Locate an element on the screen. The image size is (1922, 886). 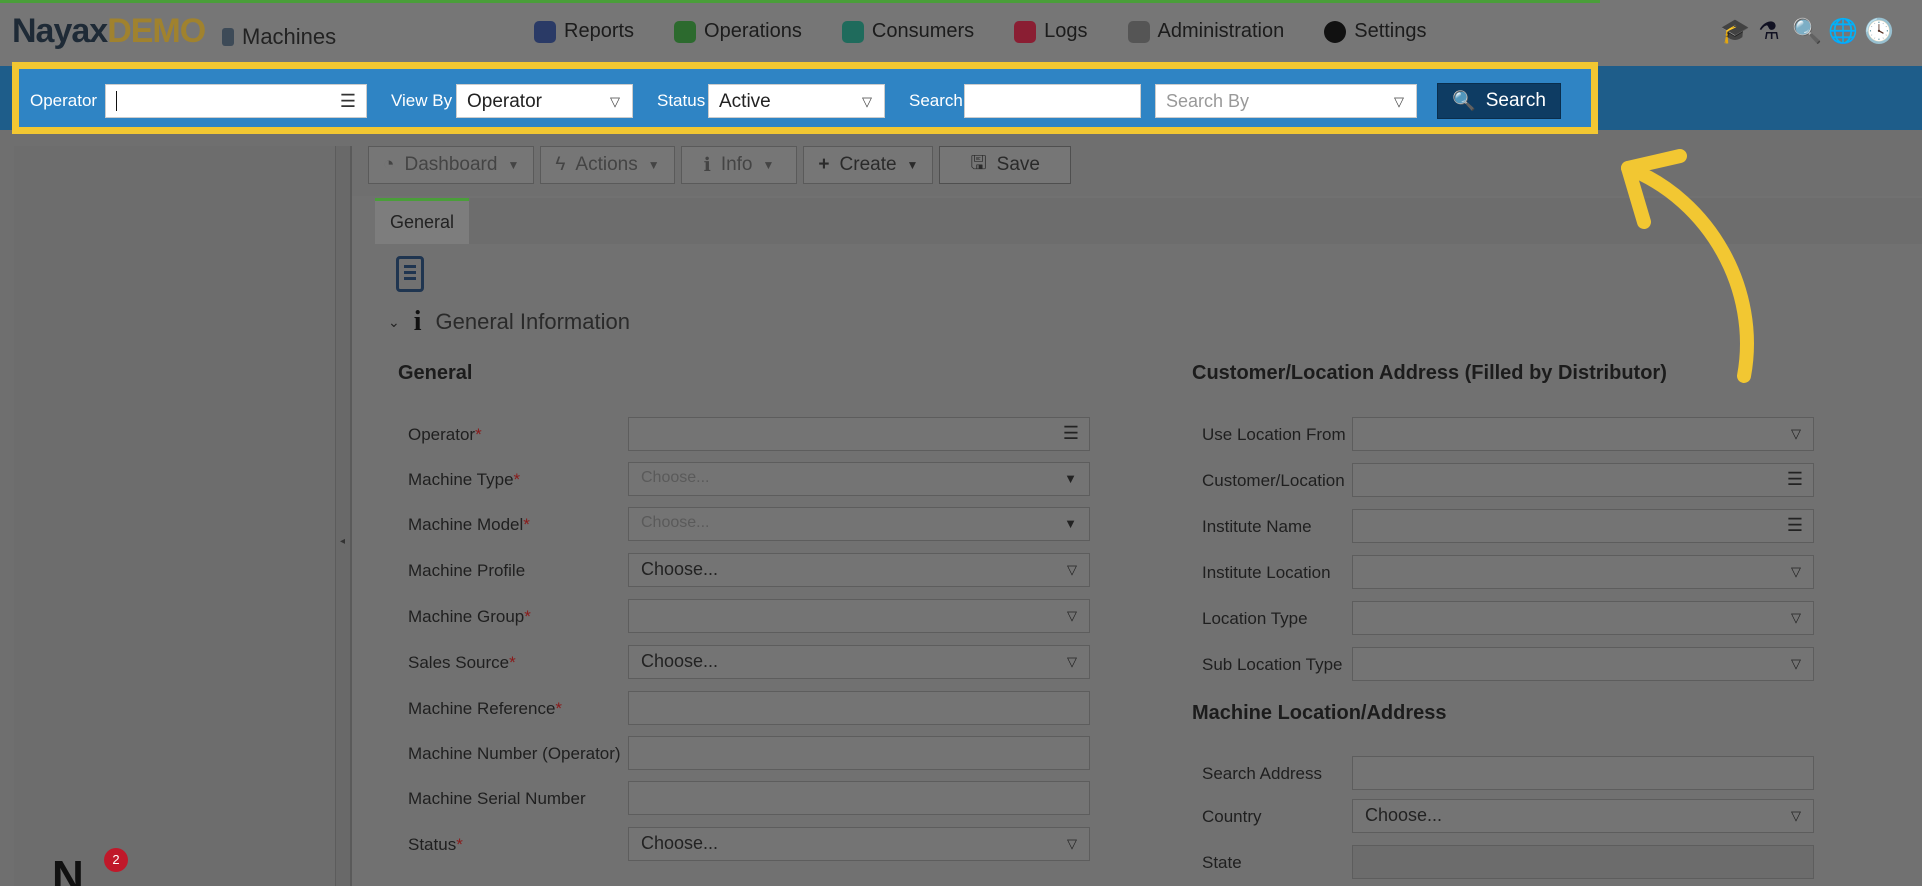
general-information-header: ⌄ i General Information is located at coordinates (509, 322).